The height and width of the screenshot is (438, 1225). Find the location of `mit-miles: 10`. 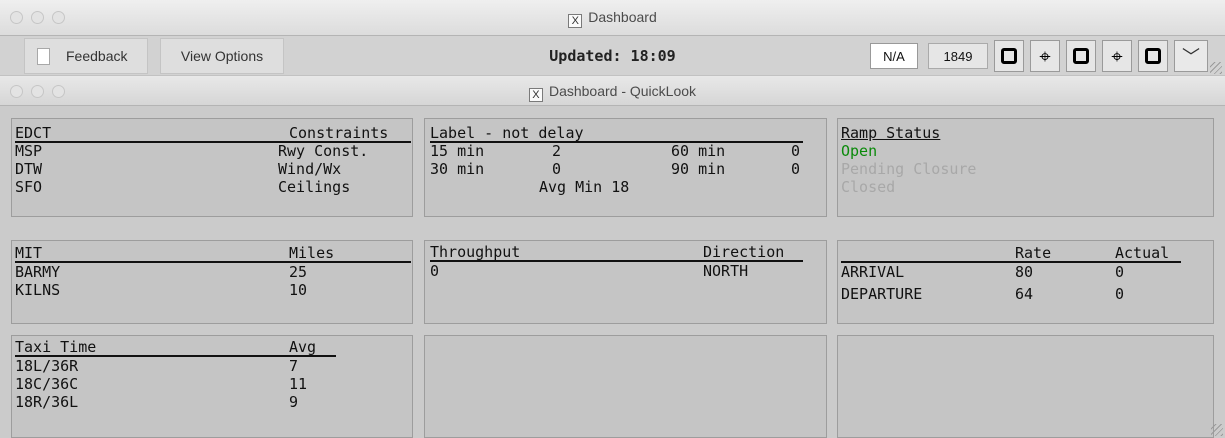

mit-miles: 10 is located at coordinates (298, 290).